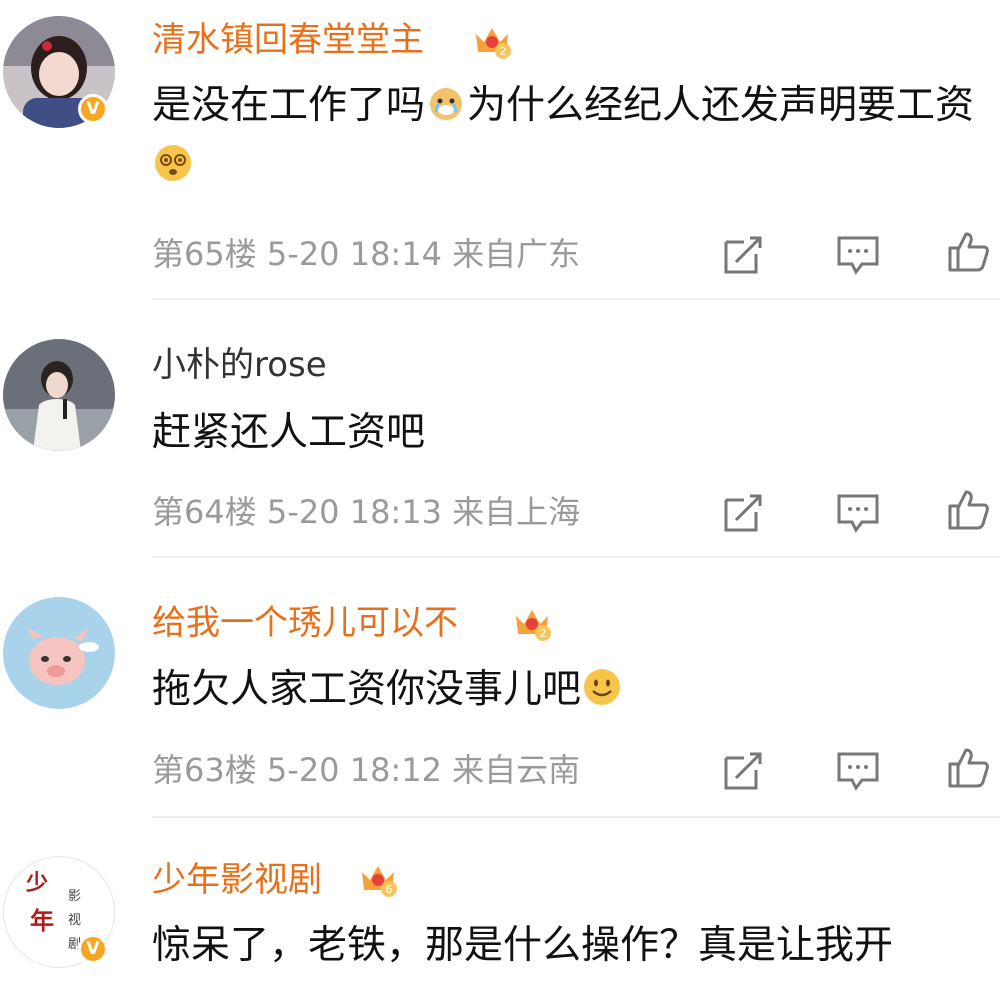 This screenshot has height=987, width=1000. What do you see at coordinates (523, 945) in the screenshot?
I see `comment-text-part: 惊呆了，老铁，那是什么操作？真是让我开` at bounding box center [523, 945].